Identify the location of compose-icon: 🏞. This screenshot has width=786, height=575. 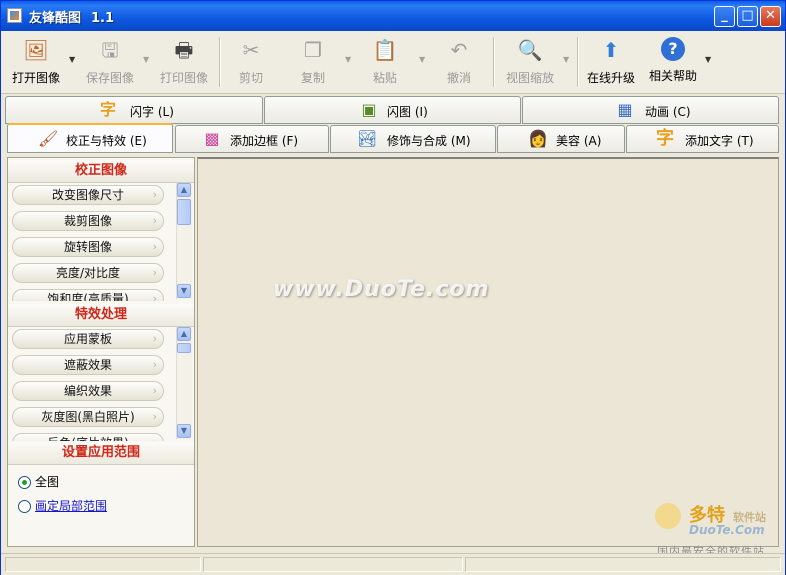
(367, 138).